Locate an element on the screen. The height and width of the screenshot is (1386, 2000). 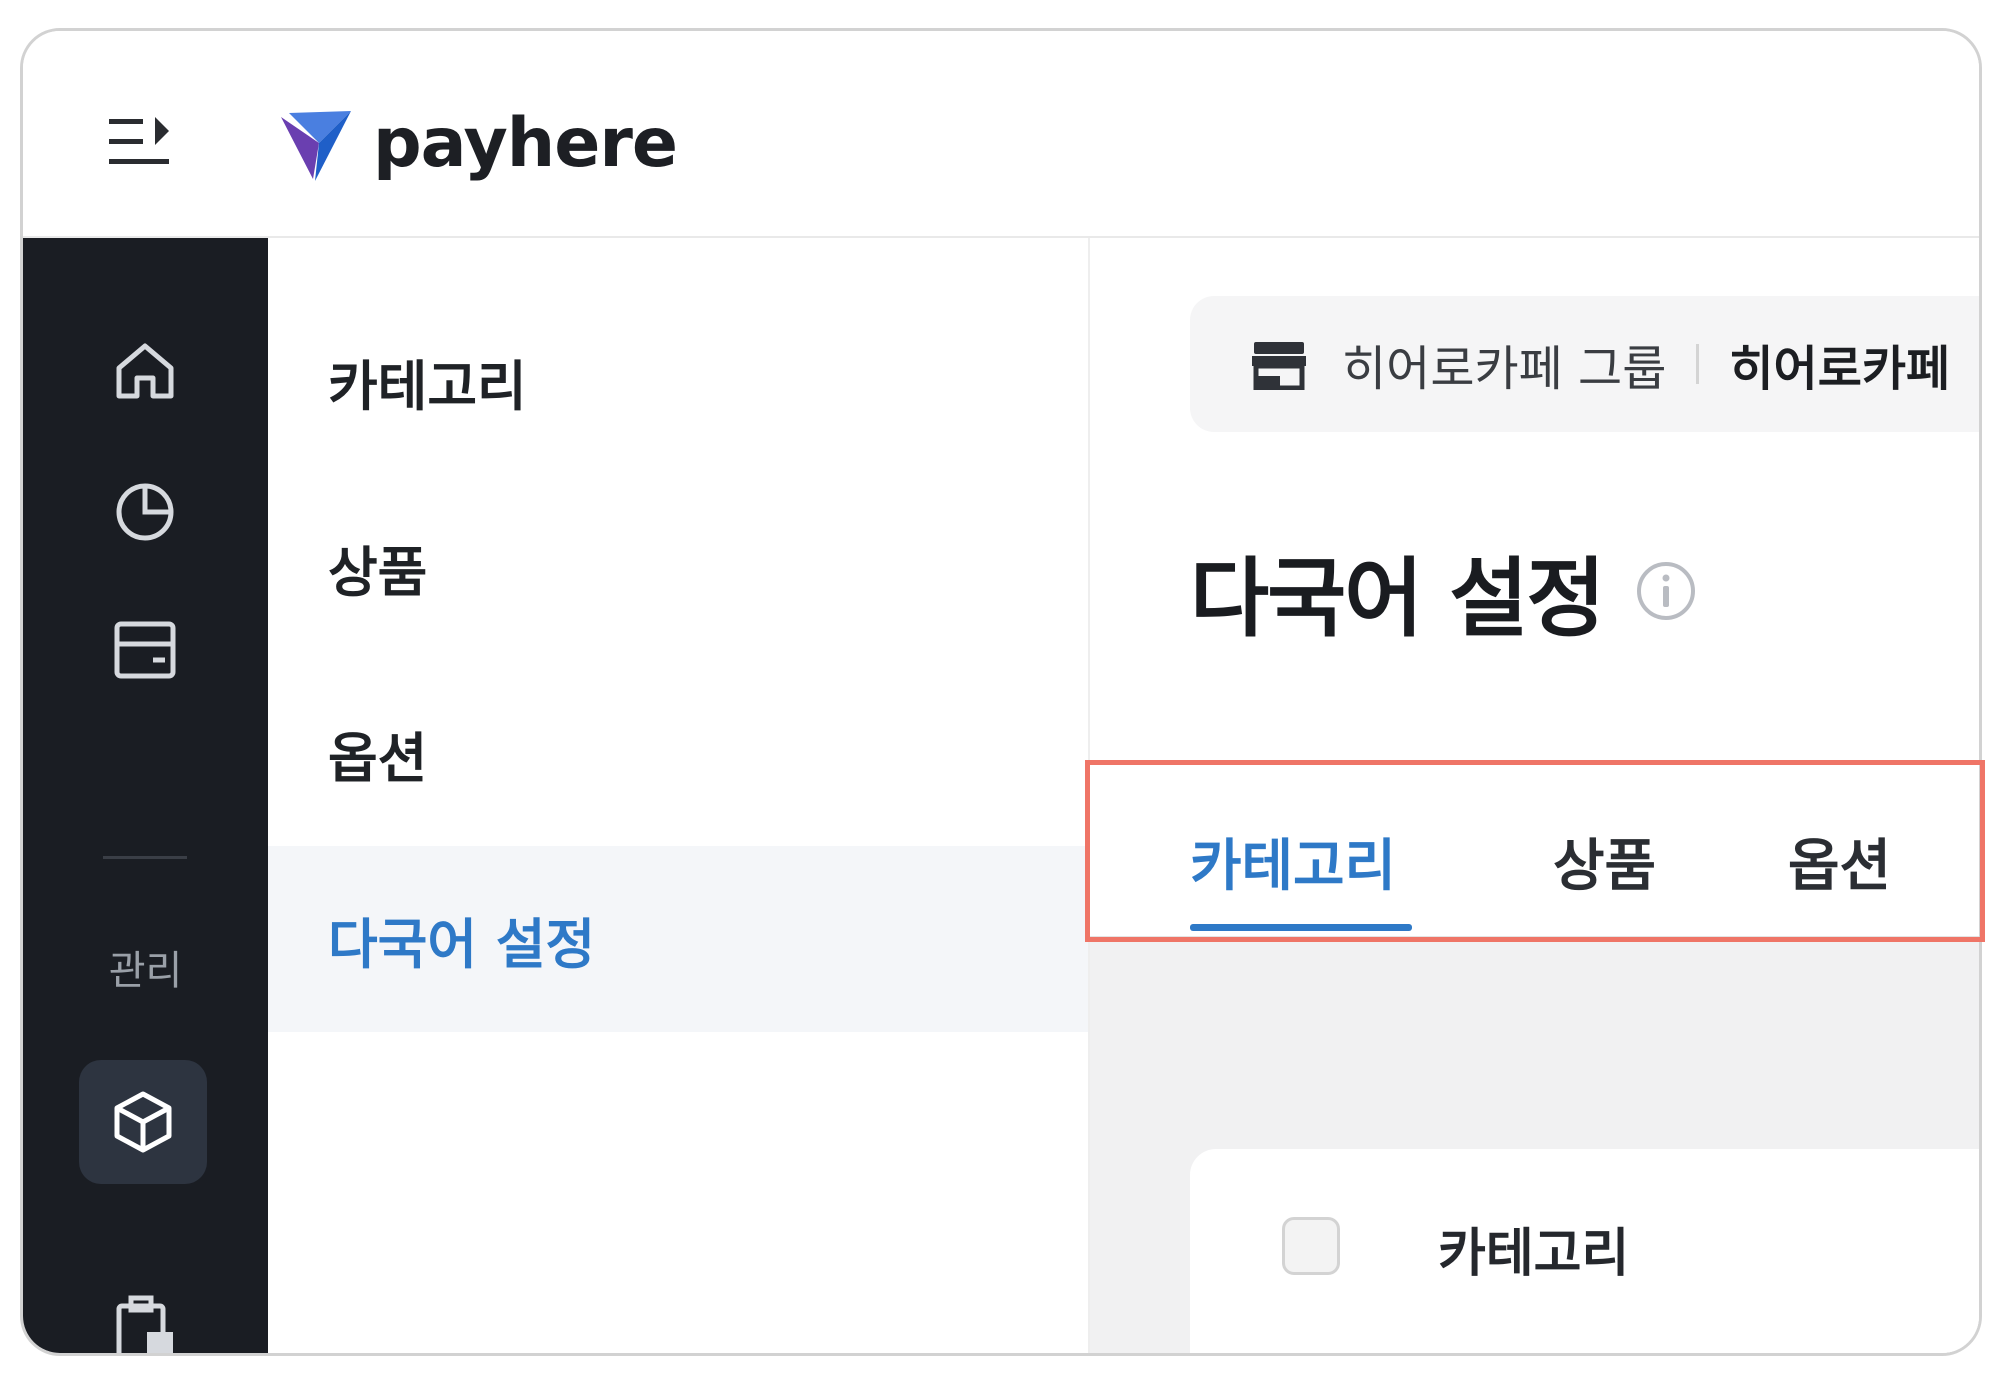
tab-option: 옵션 is located at coordinates (1839, 861).